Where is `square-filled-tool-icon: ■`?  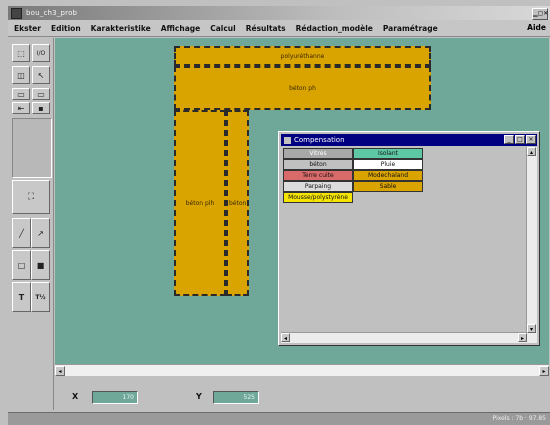
square-filled-tool-icon: ■ is located at coordinates (40, 265).